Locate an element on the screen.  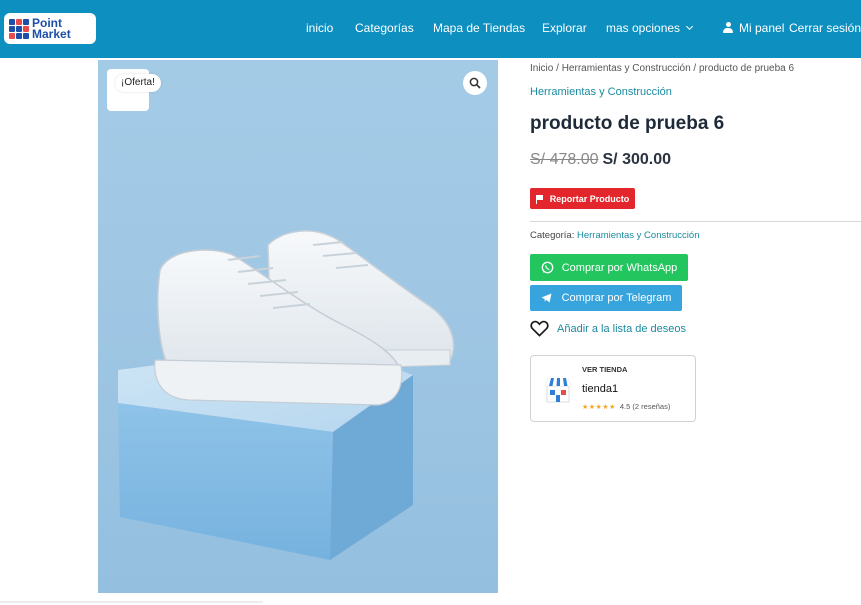
category-meta: Categoría: Herramientas y Construcción is located at coordinates (615, 235).